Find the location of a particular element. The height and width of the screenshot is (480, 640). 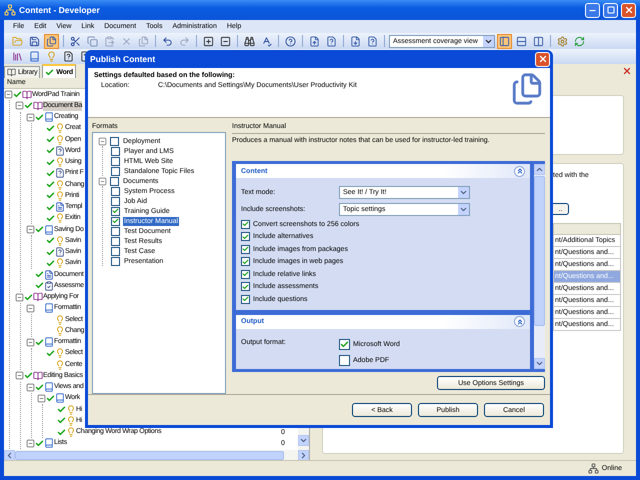

window-title: Content - Developer is located at coordinates (60, 10).